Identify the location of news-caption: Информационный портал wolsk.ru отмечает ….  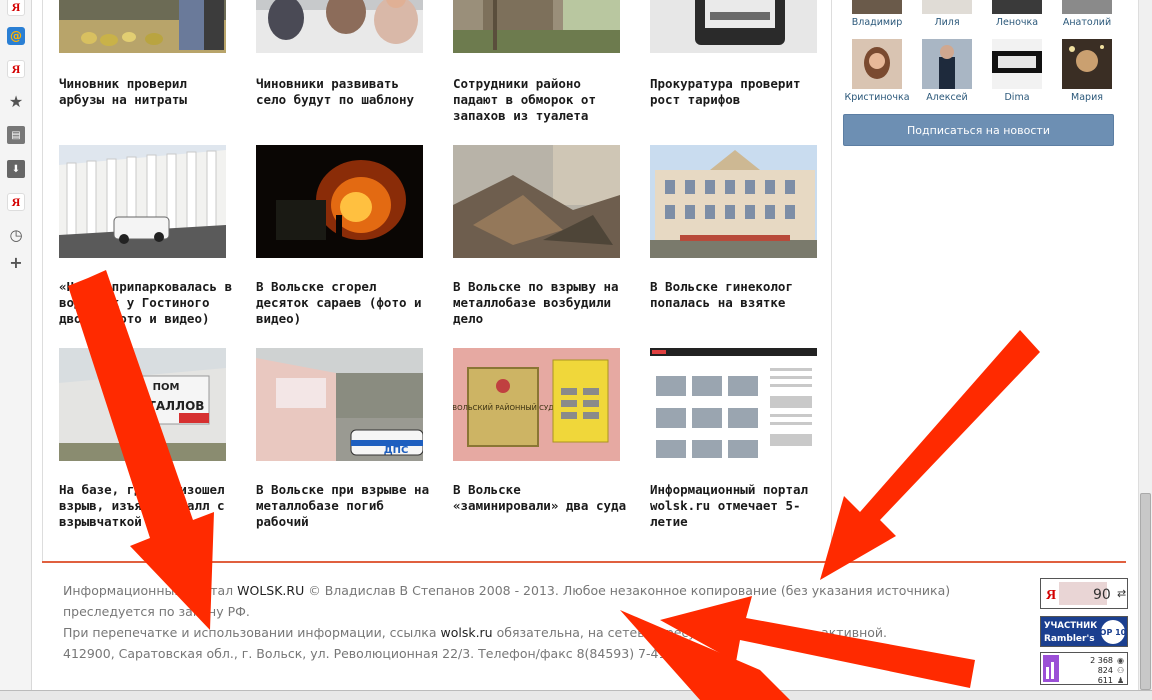
(737, 506).